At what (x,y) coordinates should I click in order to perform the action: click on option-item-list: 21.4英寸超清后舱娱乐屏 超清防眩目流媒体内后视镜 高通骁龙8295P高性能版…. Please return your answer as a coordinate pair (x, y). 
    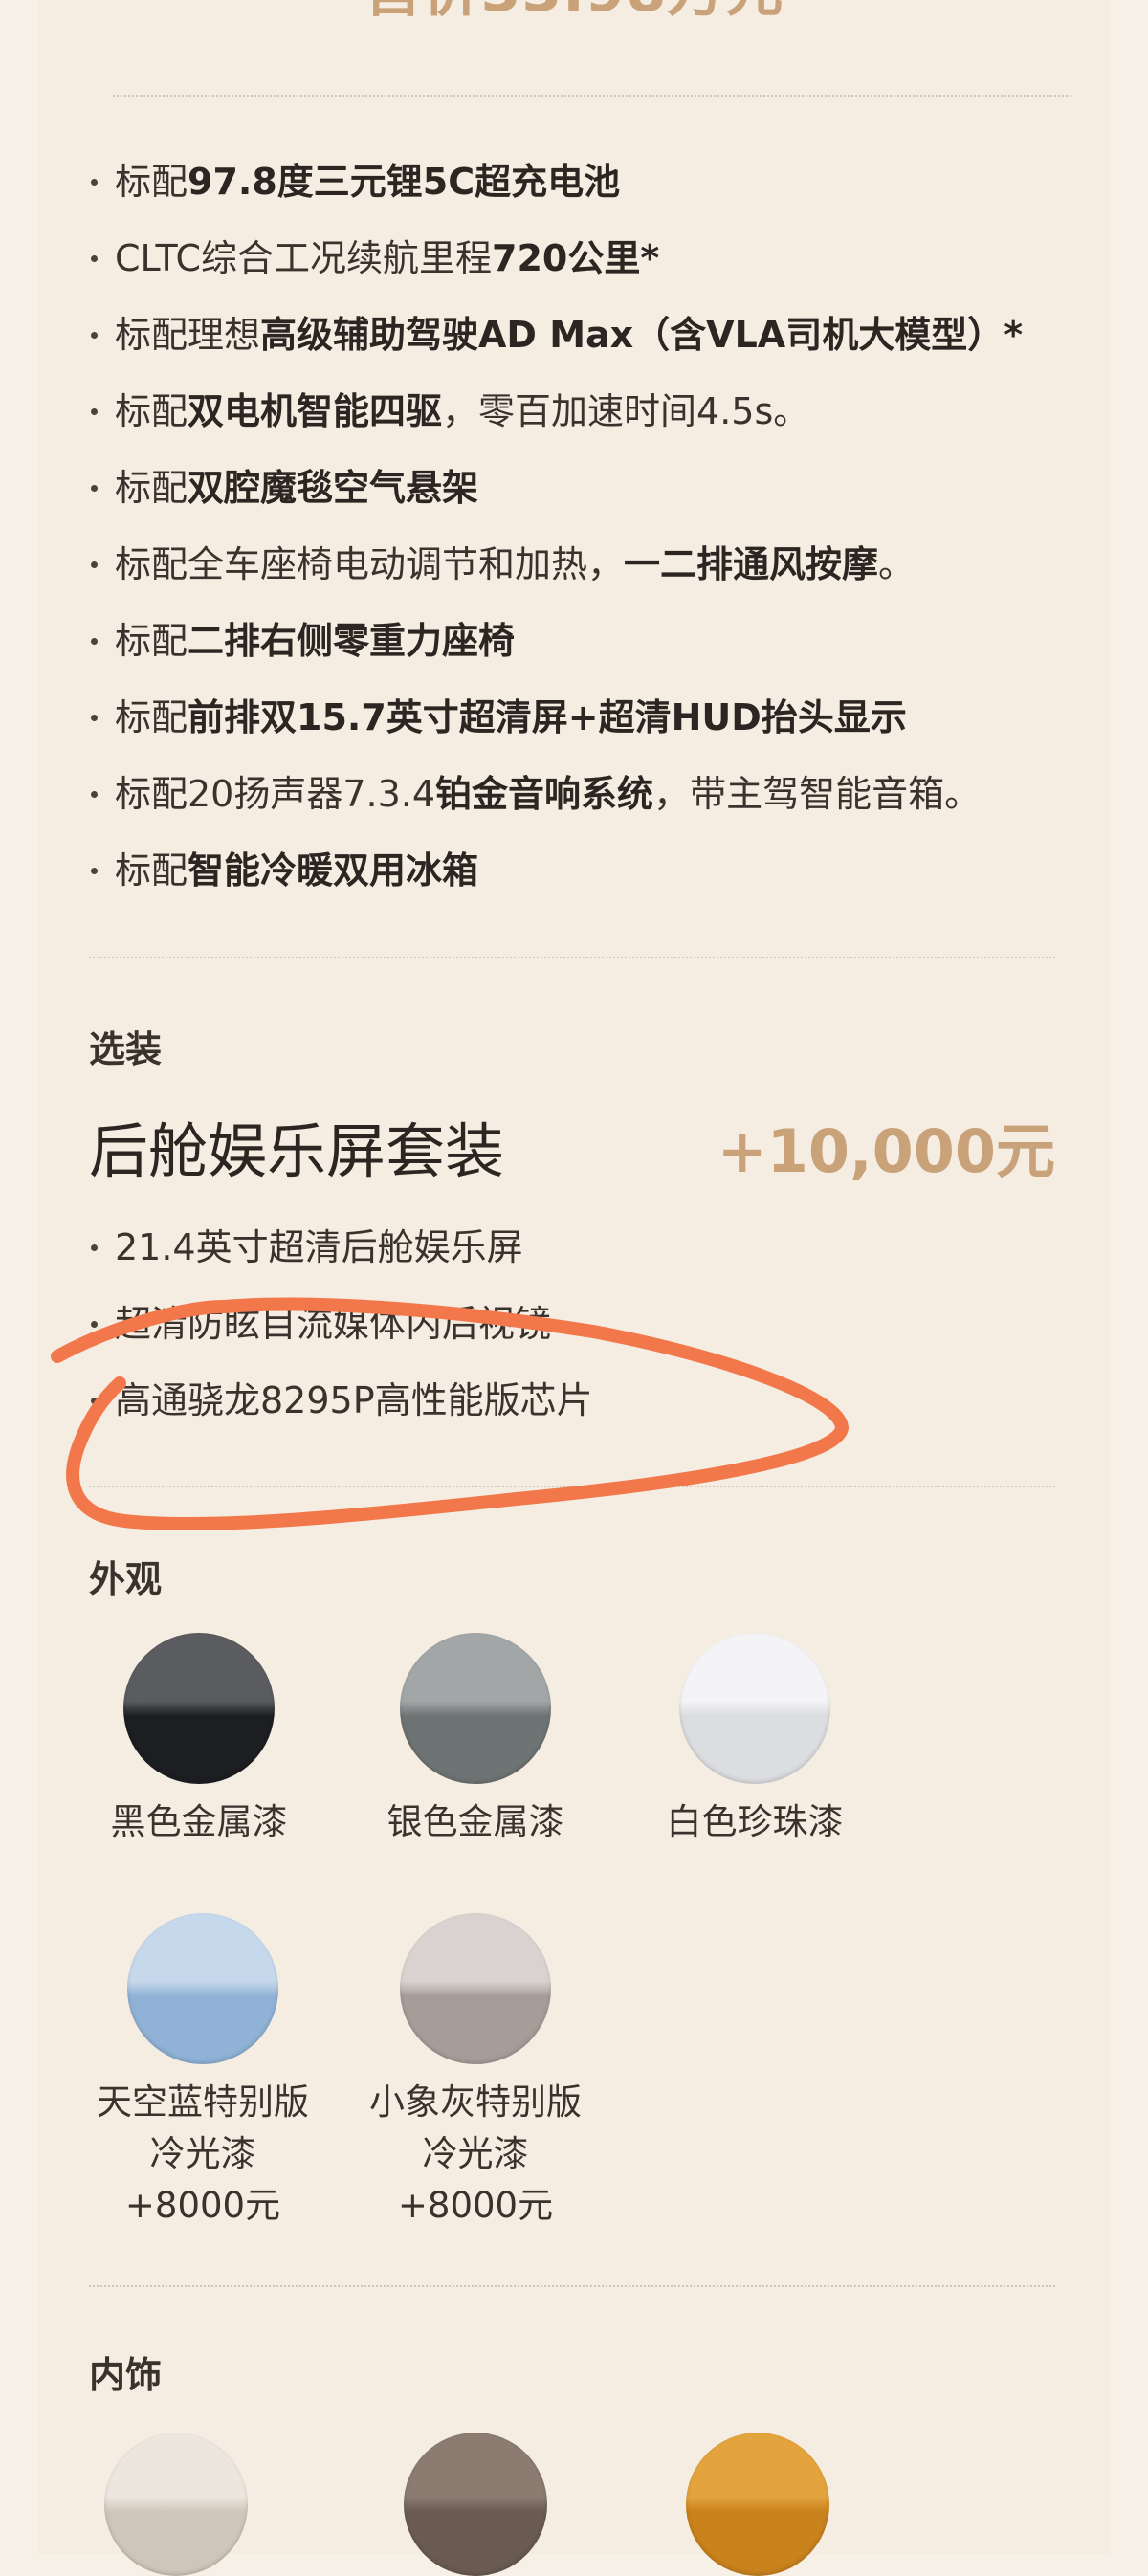
    Looking at the image, I should click on (596, 1324).